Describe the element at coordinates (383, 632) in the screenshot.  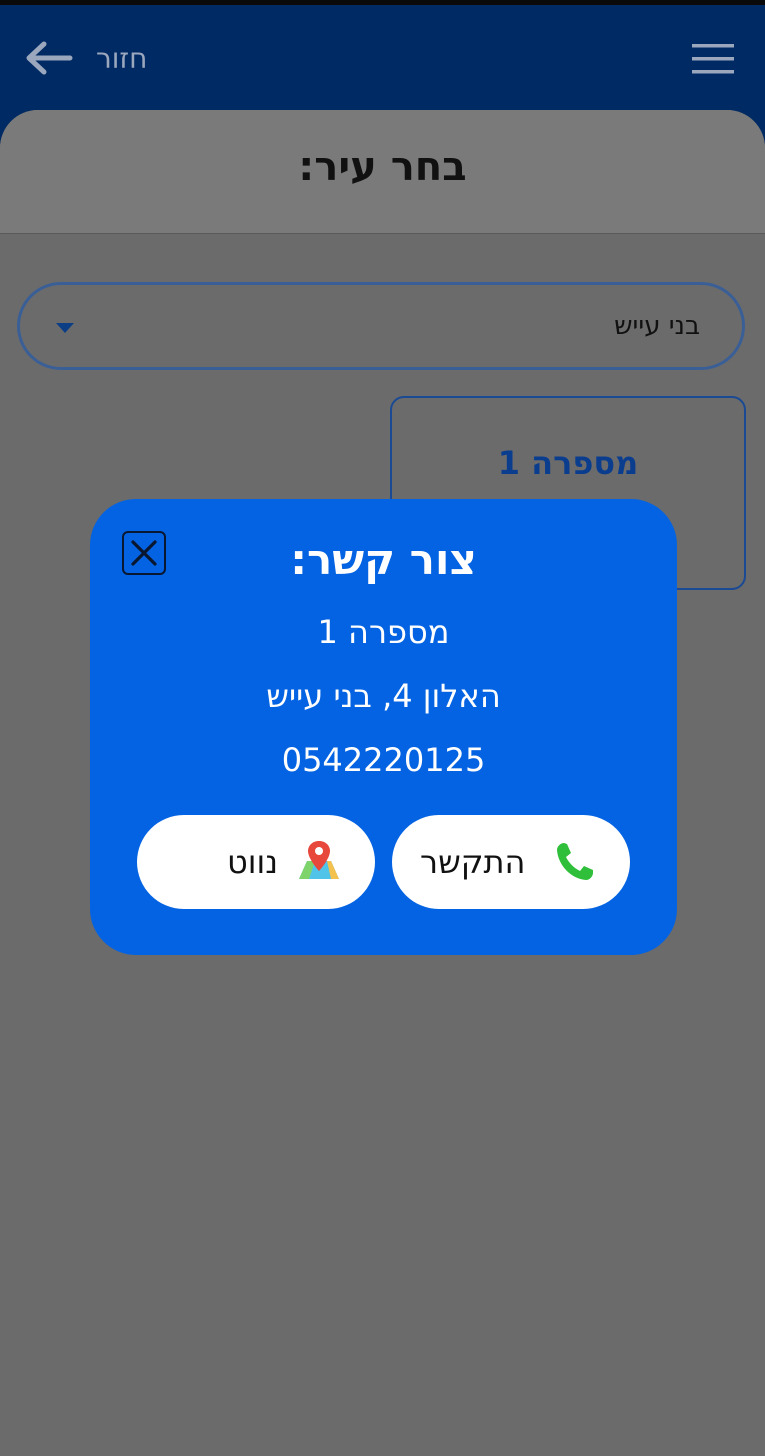
I see `salon-name: מספרה 1` at that location.